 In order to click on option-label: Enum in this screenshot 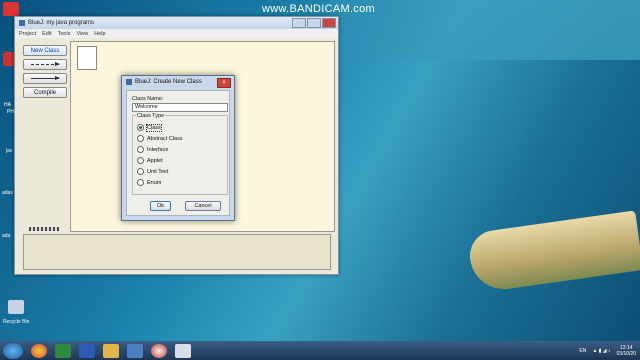, I will do `click(154, 182)`.